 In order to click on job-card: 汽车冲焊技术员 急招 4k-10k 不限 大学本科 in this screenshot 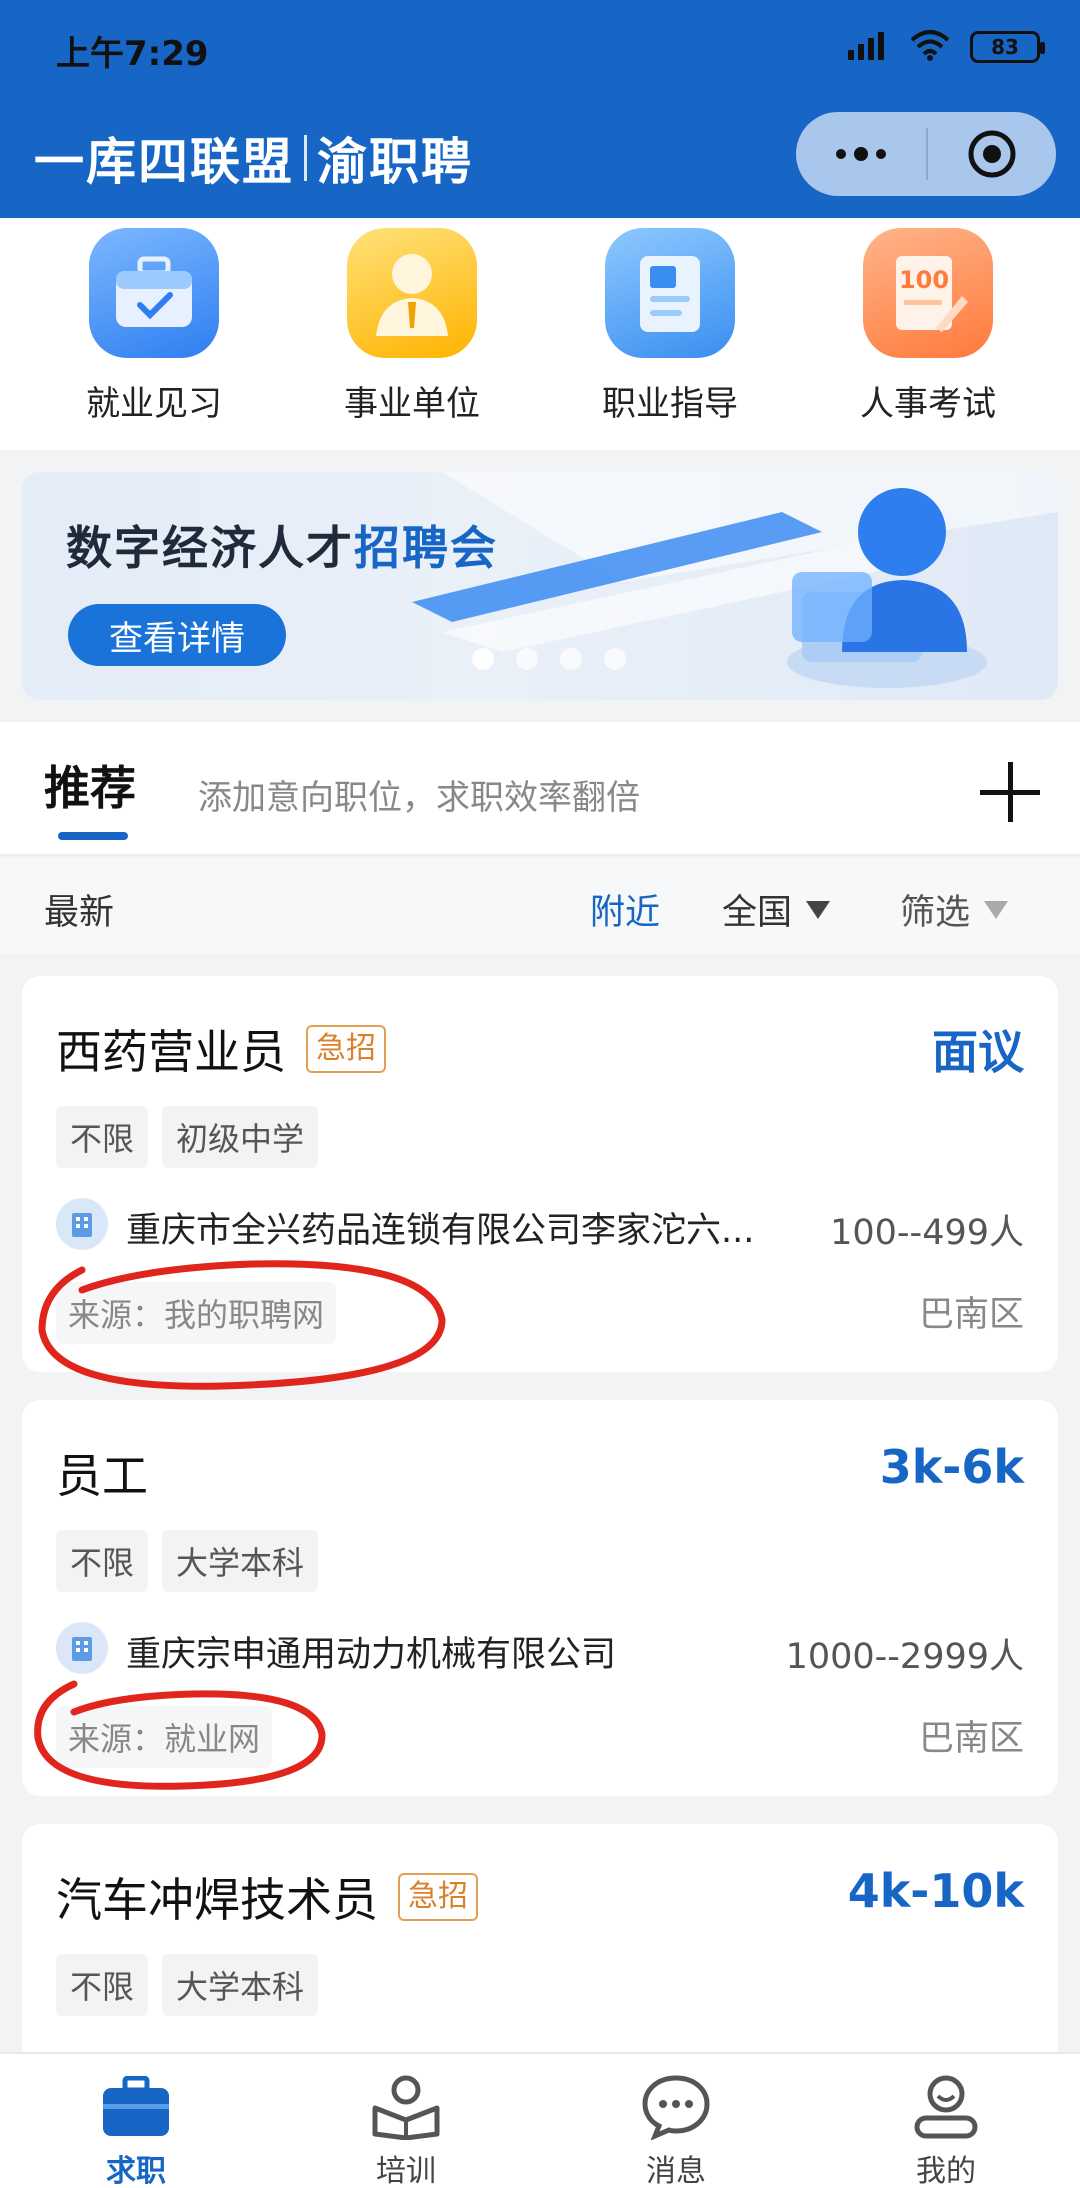, I will do `click(540, 1944)`.